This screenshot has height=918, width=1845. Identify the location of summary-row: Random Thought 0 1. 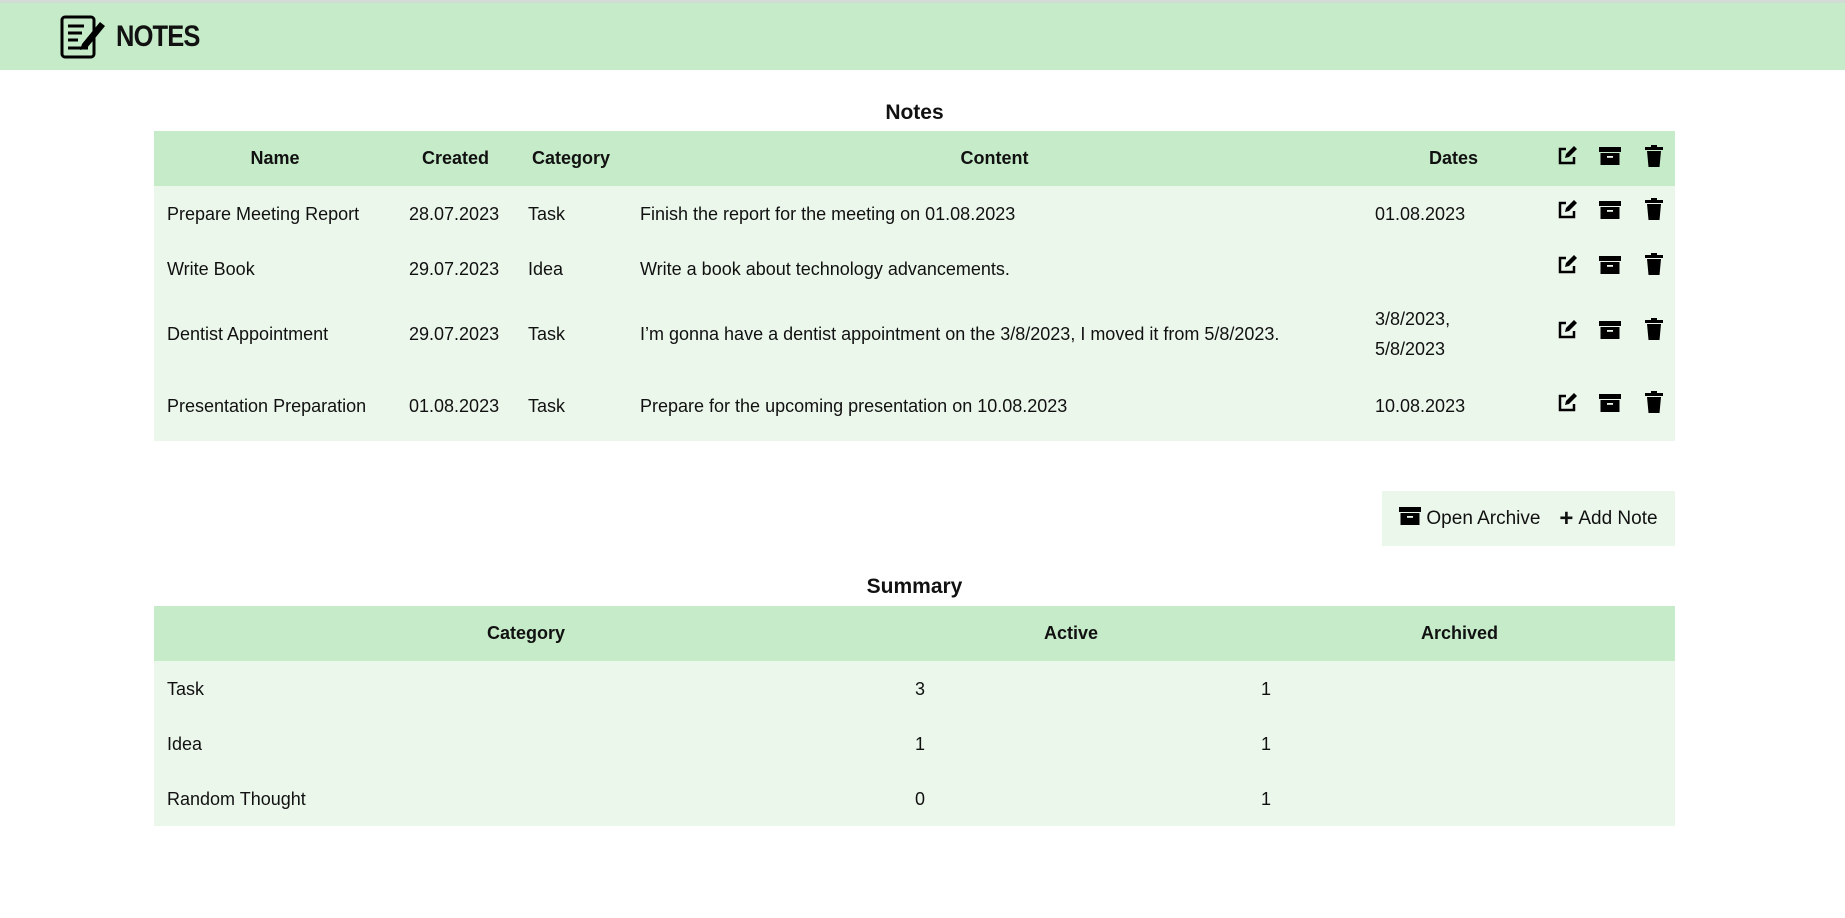
(914, 798).